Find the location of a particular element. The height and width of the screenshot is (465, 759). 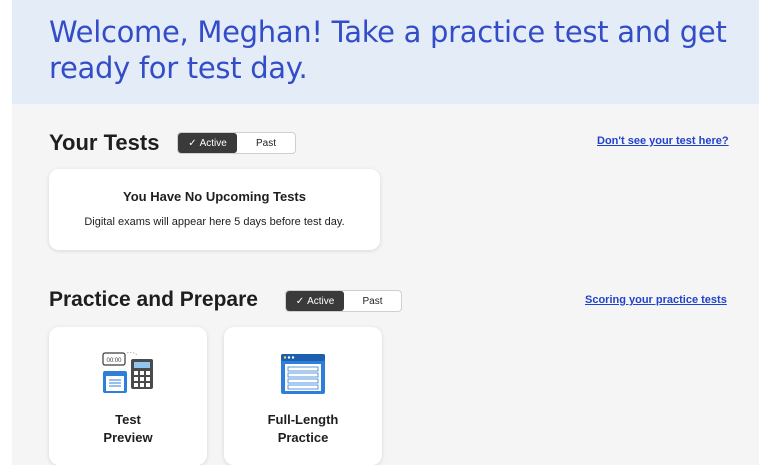

your-tests-active-tab: ✓ Active is located at coordinates (207, 143).